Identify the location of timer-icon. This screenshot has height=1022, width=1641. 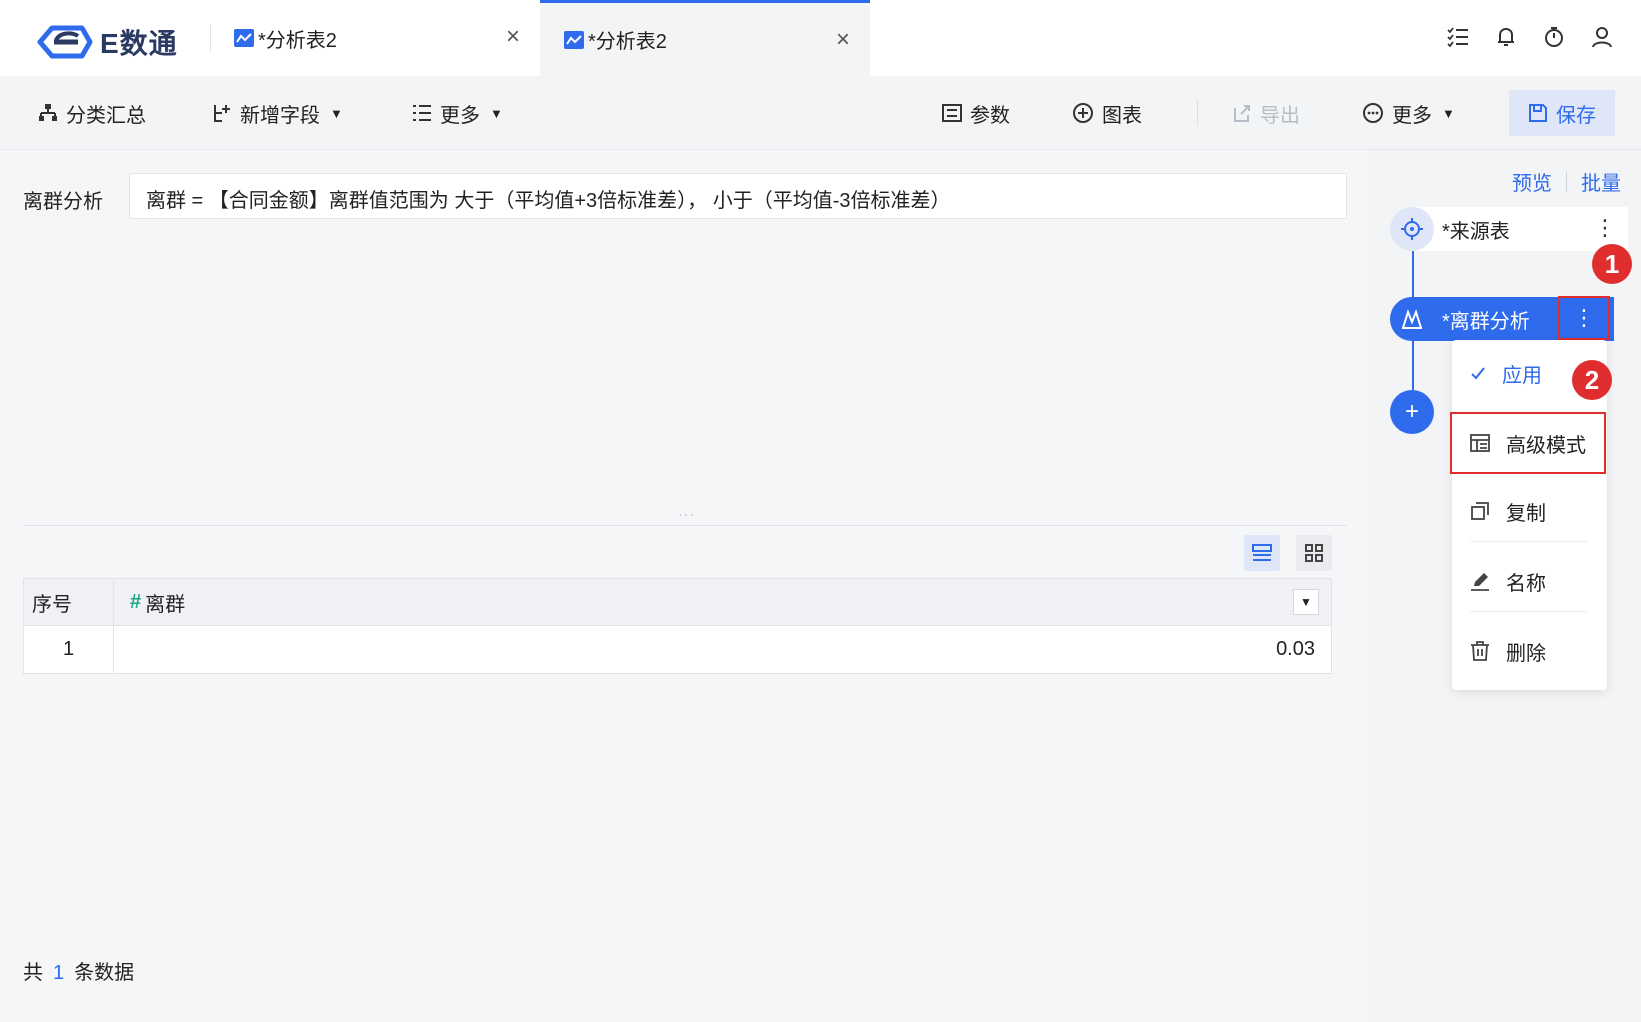
(1554, 37).